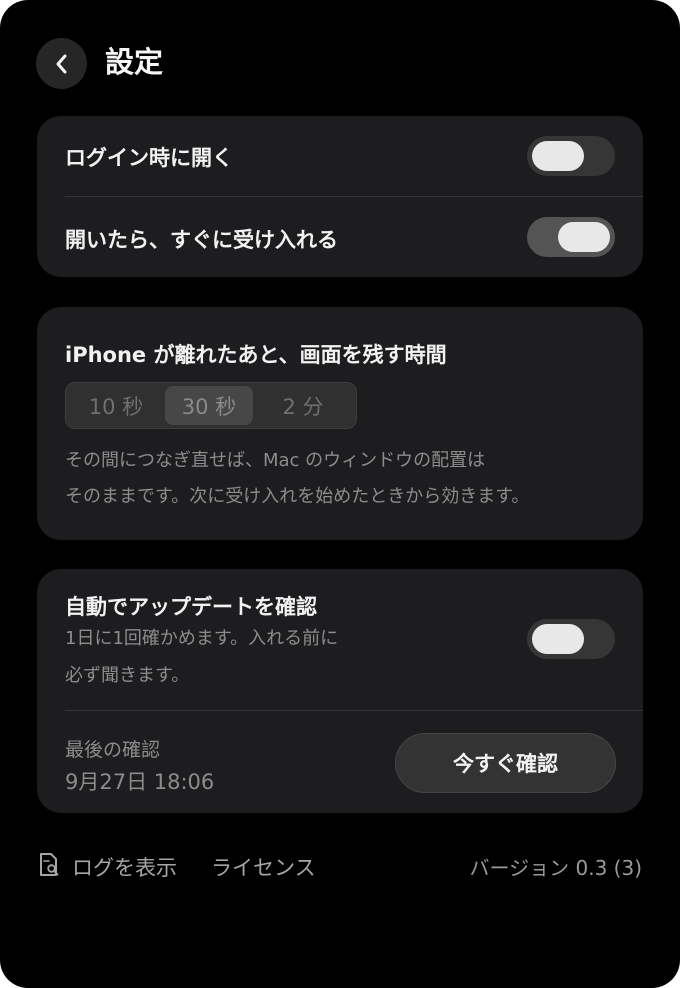 Image resolution: width=680 pixels, height=988 pixels. Describe the element at coordinates (256, 355) in the screenshot. I see `keep-screen-title: iPhone が離れたあと、画面を残す時間` at that location.